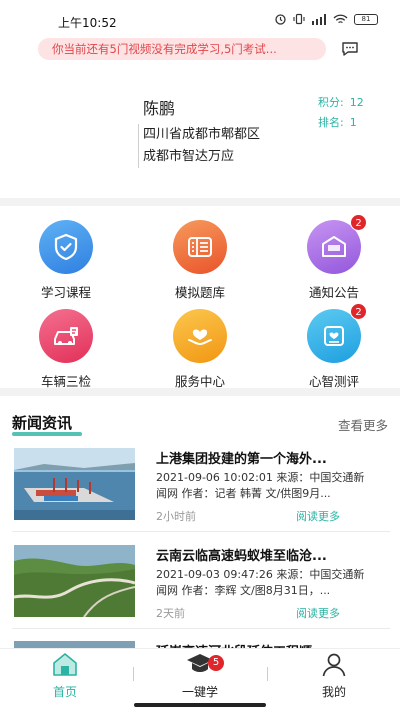  I want to click on address-line-1: 四川省成都市郫都区, so click(202, 134).